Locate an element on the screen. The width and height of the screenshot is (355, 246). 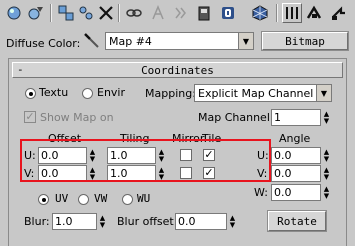
v-angle-spinner: 0.0 ▲ ▼ is located at coordinates (301, 173).